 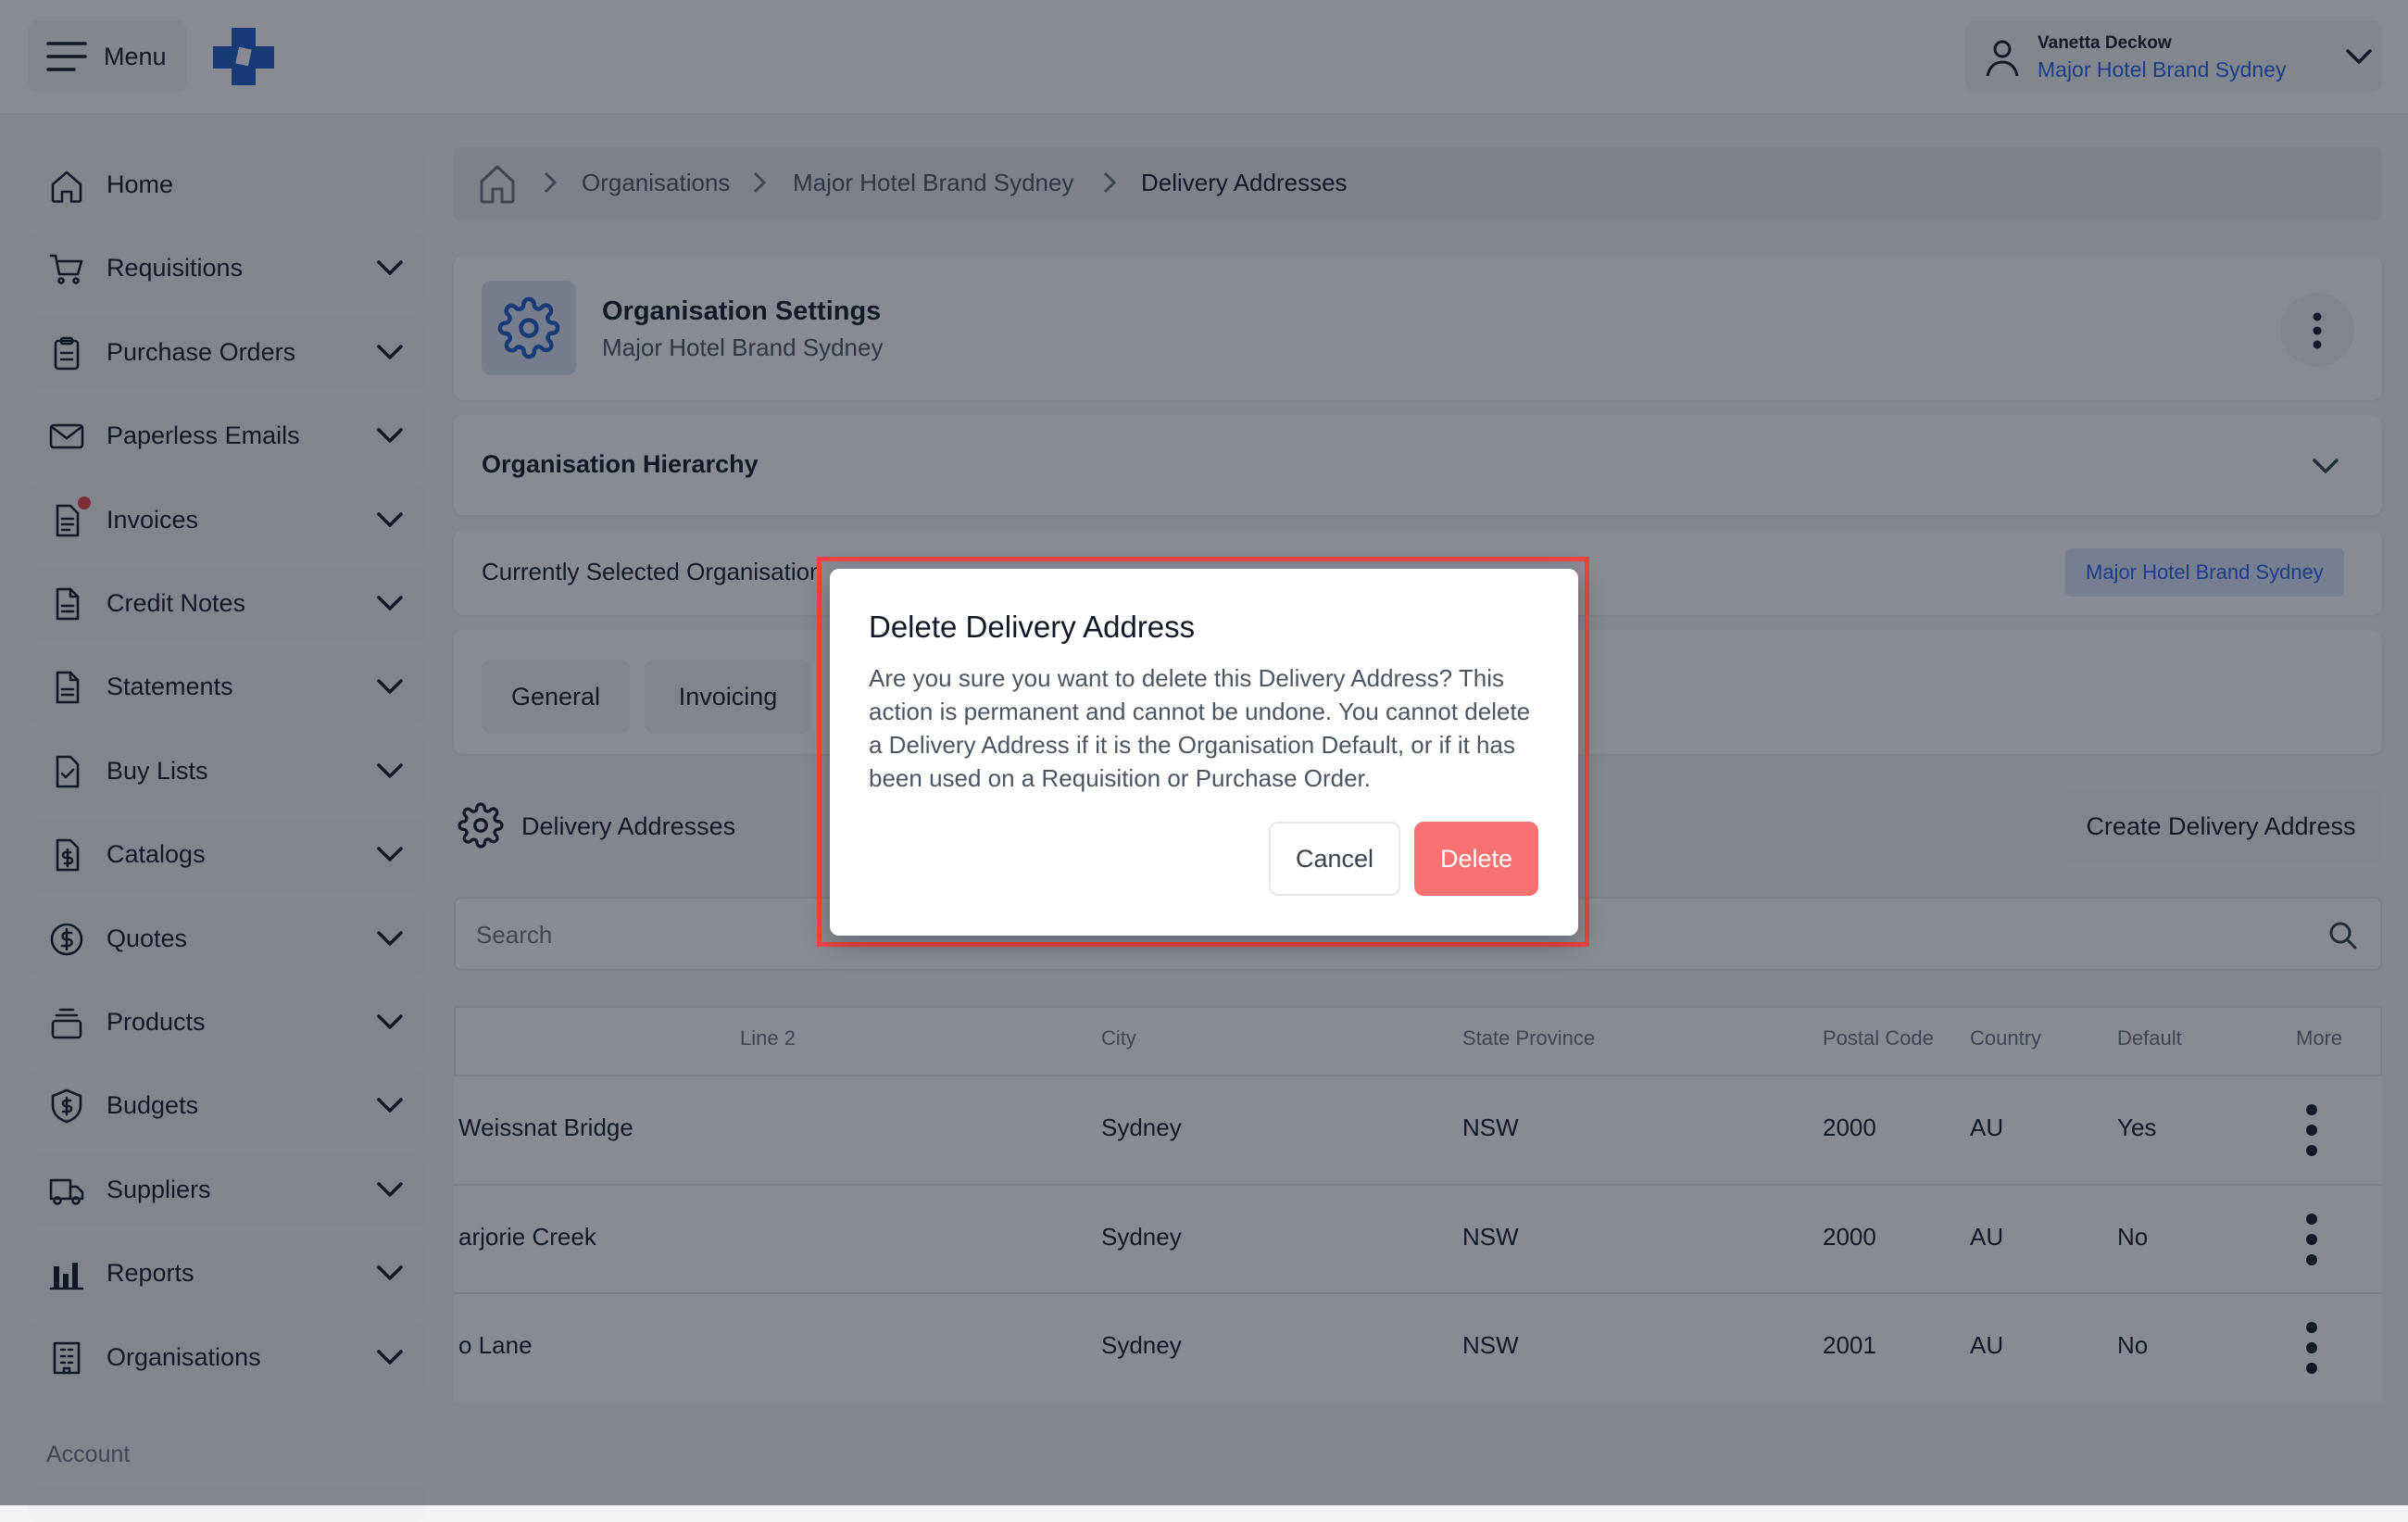 I want to click on dialog-title: Delete Delivery Address, so click(x=1032, y=627).